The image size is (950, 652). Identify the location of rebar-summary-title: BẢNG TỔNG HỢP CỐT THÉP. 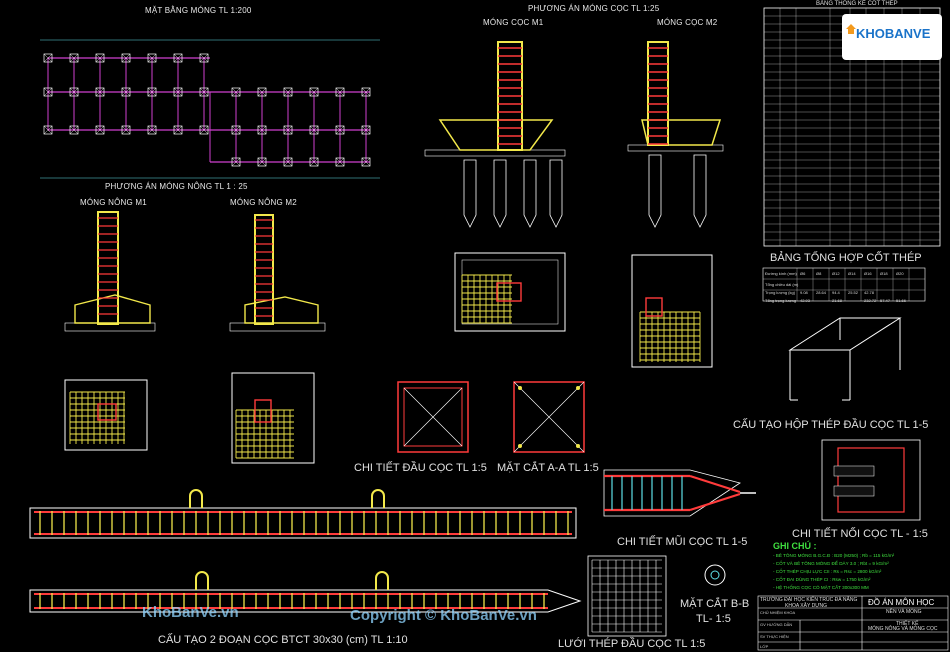
(846, 258).